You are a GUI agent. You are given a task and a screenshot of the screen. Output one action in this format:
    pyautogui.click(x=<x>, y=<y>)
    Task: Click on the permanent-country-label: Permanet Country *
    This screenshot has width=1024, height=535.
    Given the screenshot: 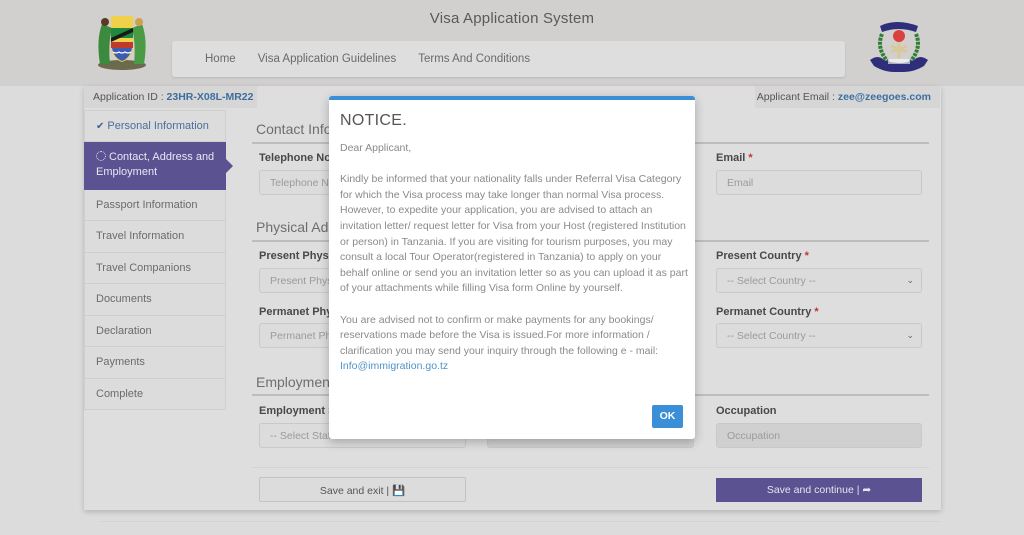 What is the action you would take?
    pyautogui.click(x=767, y=312)
    